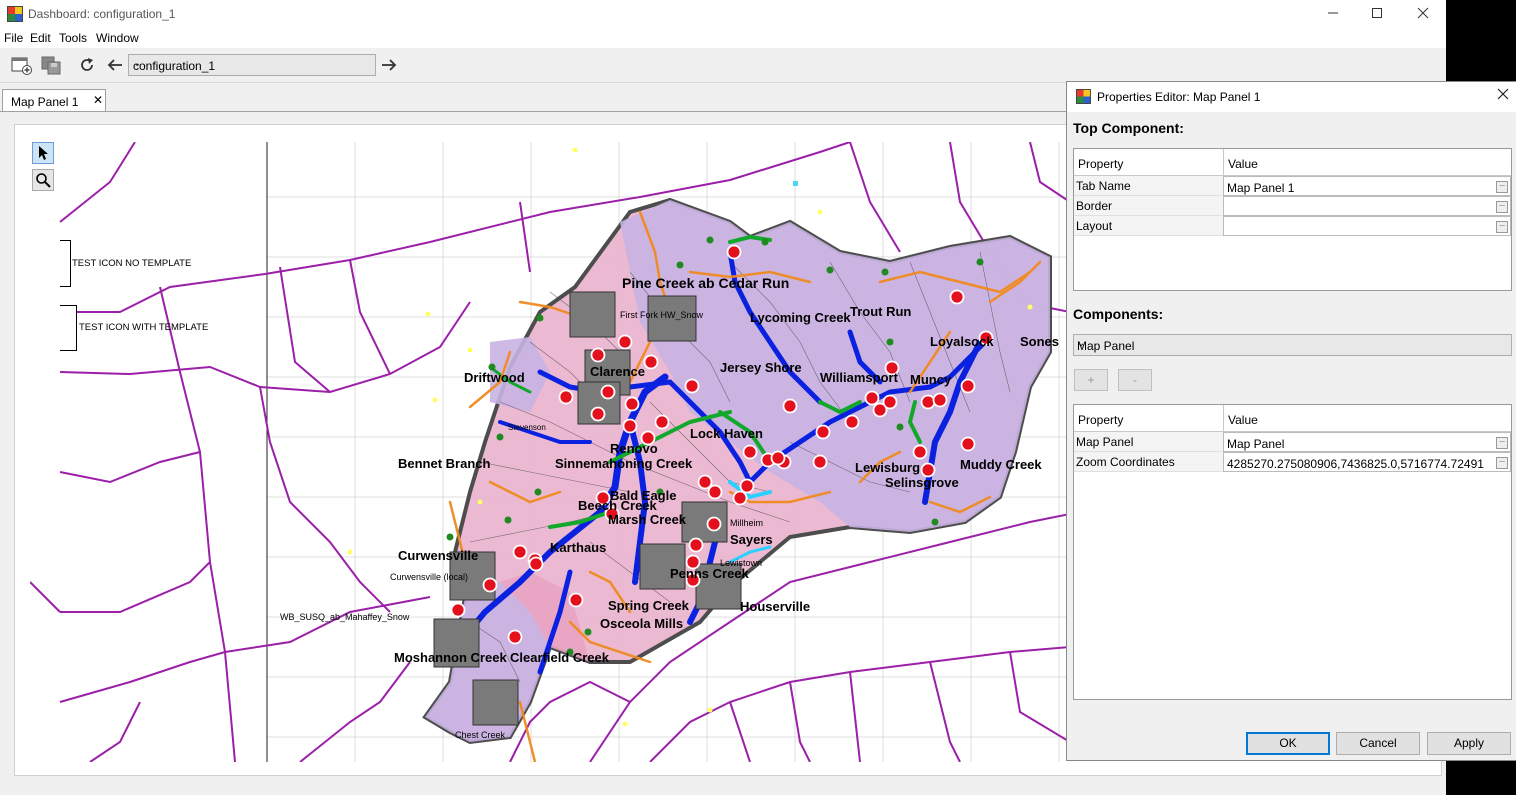 Image resolution: width=1516 pixels, height=795 pixels. Describe the element at coordinates (494, 377) in the screenshot. I see `map-label: Driftwood` at that location.